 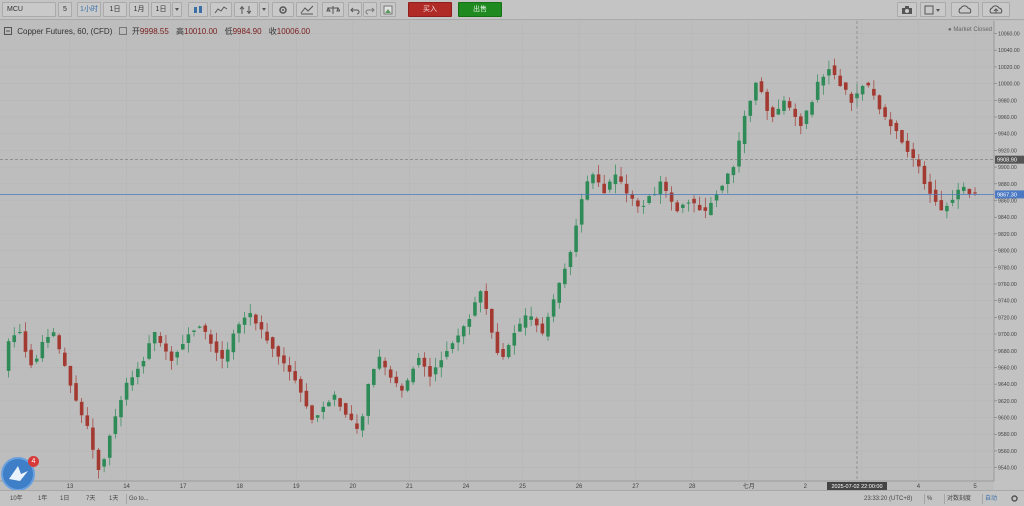 What do you see at coordinates (1007, 195) in the screenshot?
I see `last-price-label: 9867.30` at bounding box center [1007, 195].